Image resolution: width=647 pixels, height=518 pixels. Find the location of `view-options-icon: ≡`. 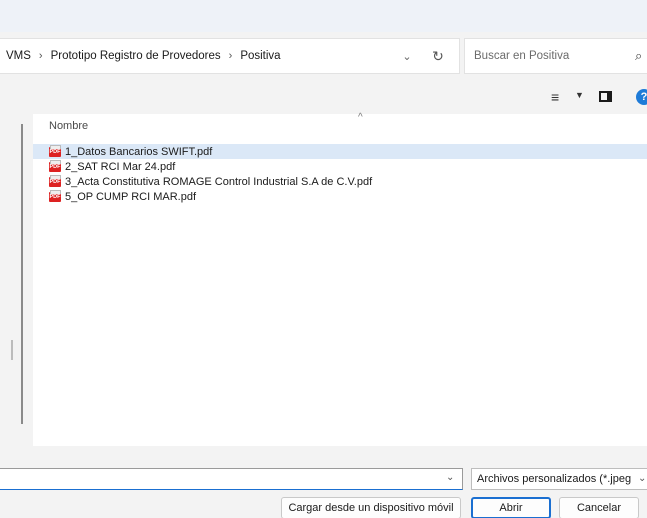

view-options-icon: ≡ is located at coordinates (555, 97).